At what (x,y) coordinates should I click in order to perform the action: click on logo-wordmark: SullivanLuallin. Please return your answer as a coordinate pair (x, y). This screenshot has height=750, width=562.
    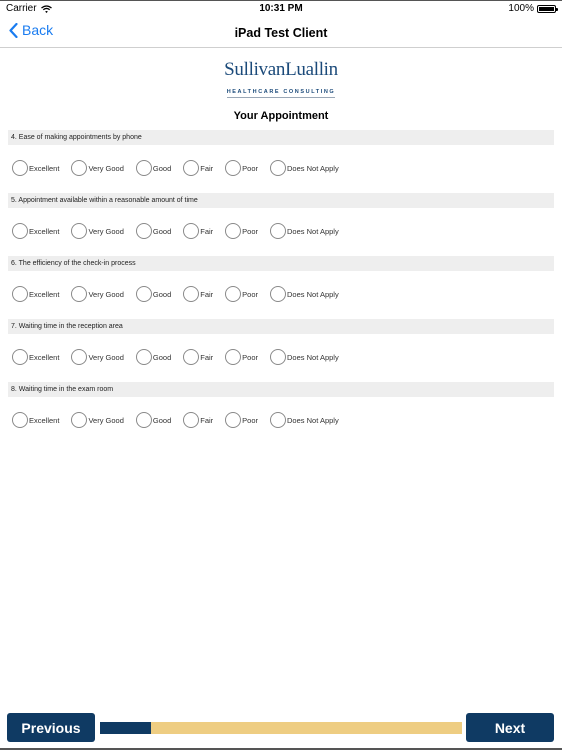
    Looking at the image, I should click on (281, 69).